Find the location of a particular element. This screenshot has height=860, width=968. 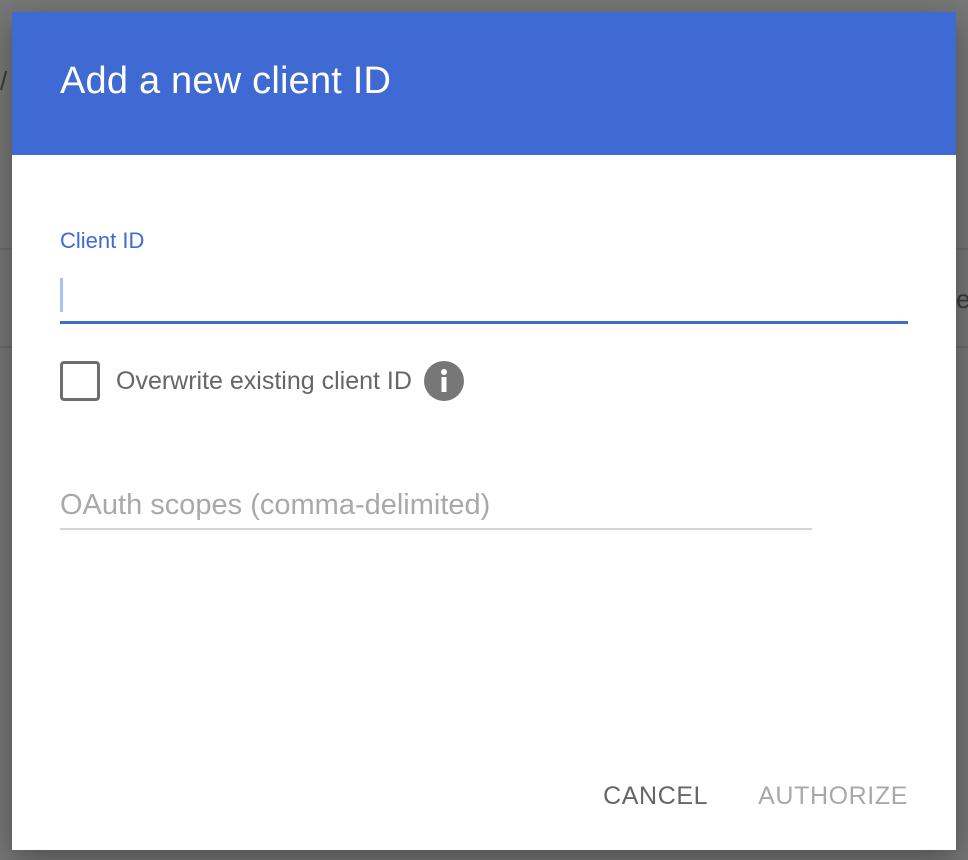

client-id-input is located at coordinates (484, 295).